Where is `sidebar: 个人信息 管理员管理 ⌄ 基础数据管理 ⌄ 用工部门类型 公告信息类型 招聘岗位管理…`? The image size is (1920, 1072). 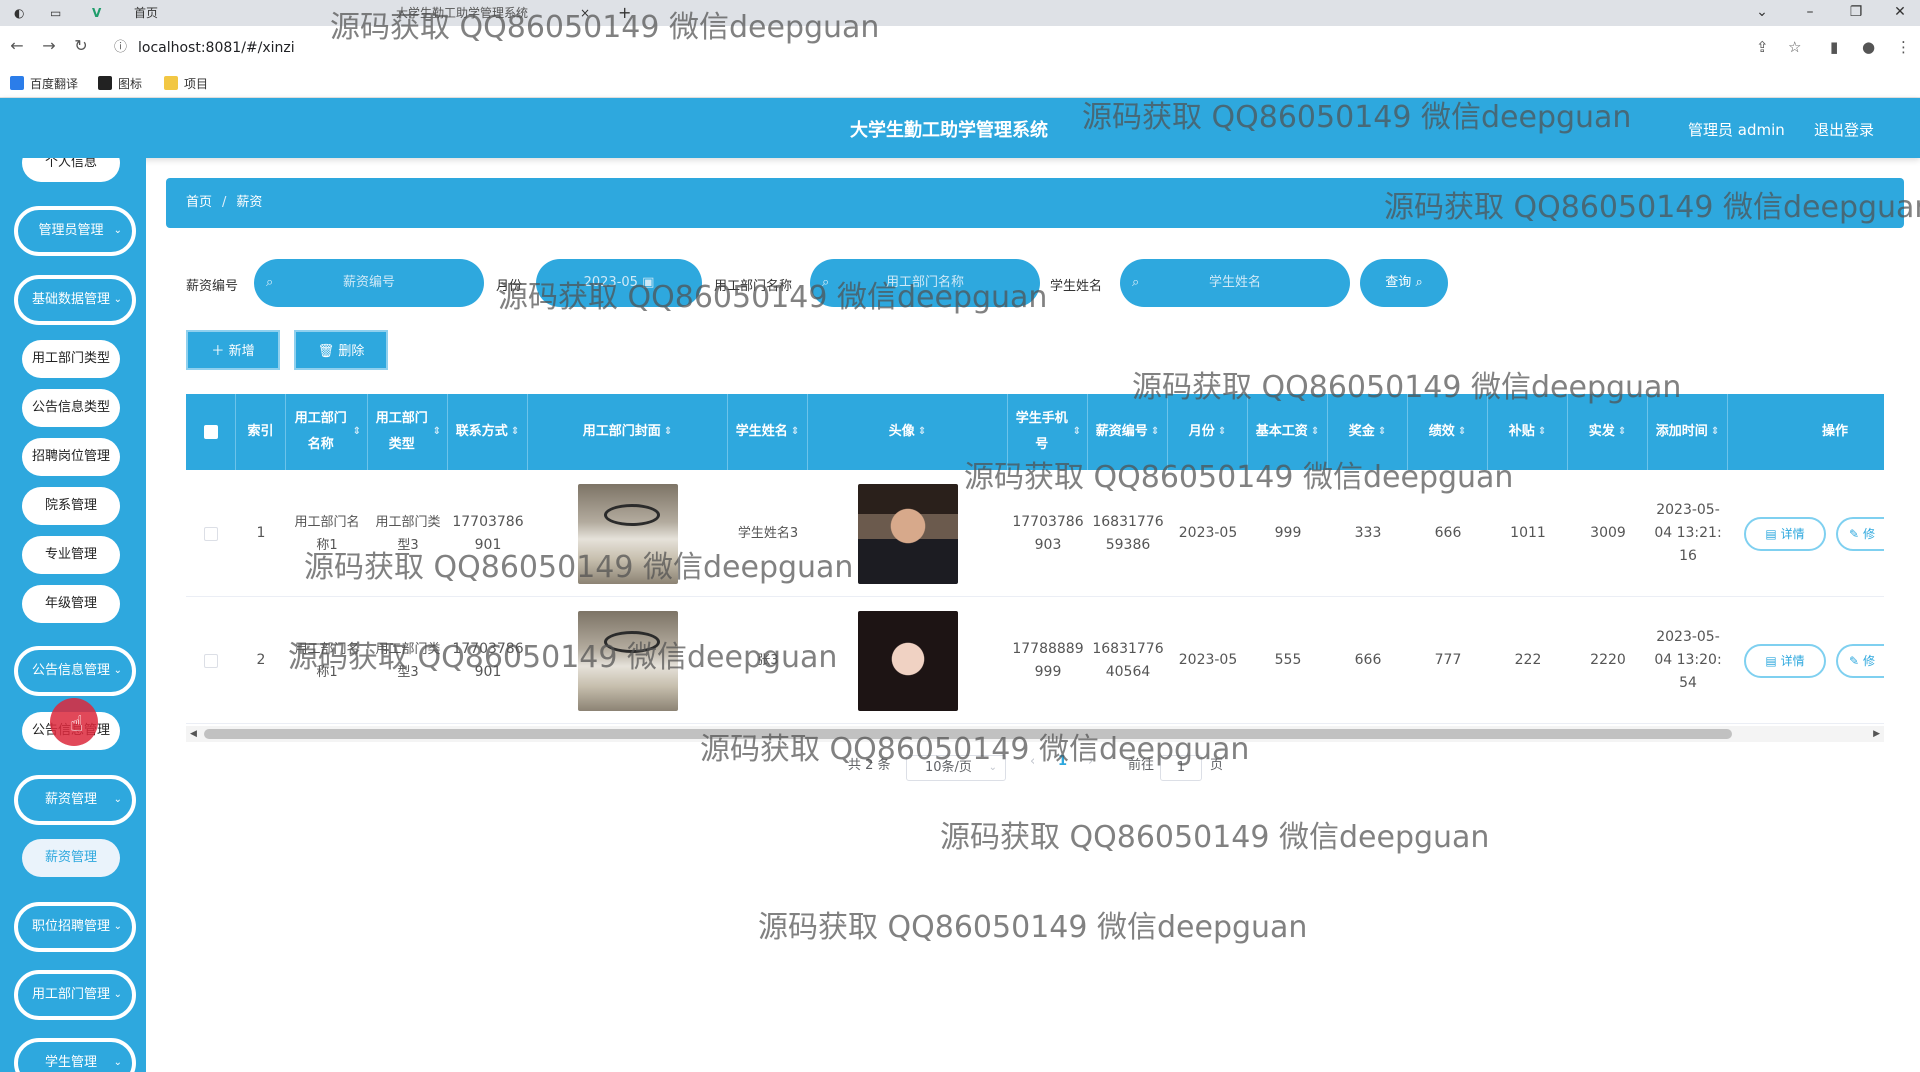
sidebar: 个人信息 管理员管理 ⌄ 基础数据管理 ⌄ 用工部门类型 公告信息类型 招聘岗位管理… is located at coordinates (73, 615).